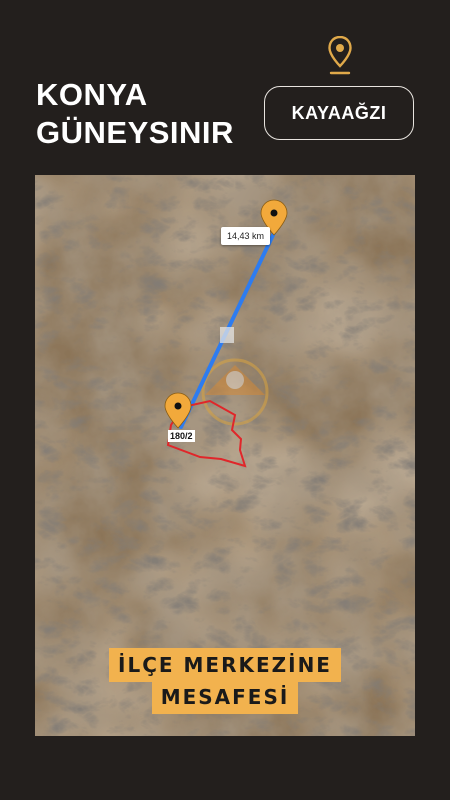 The height and width of the screenshot is (800, 450). I want to click on caption-line-2: MESAFESİ, so click(225, 697).